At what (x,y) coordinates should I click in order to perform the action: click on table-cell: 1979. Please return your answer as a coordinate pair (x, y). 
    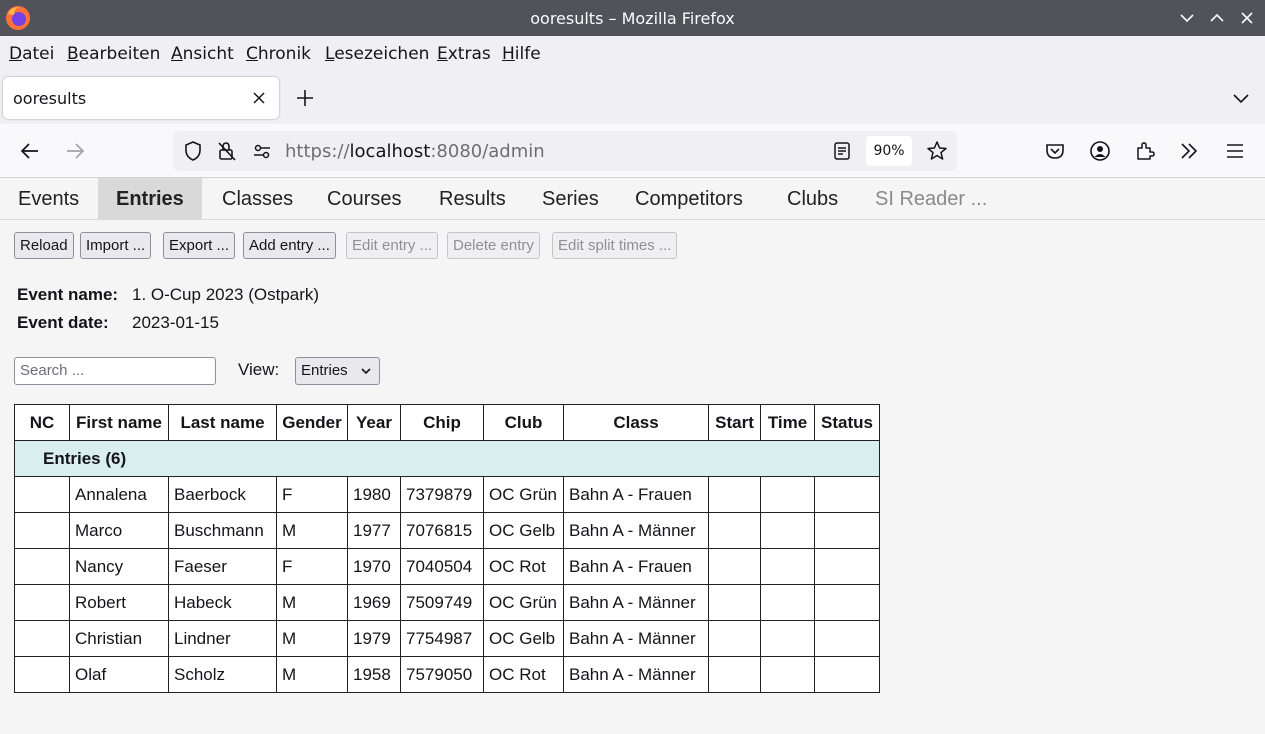
    Looking at the image, I should click on (374, 638).